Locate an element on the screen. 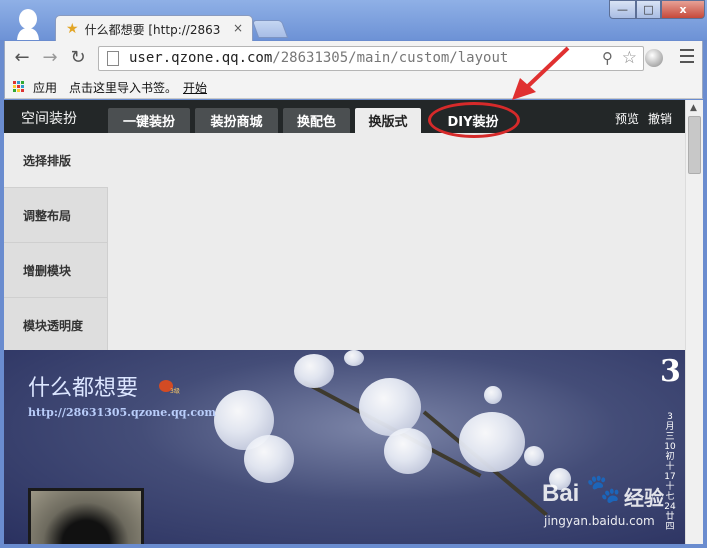 The width and height of the screenshot is (707, 548). calendar-entry: 初 is located at coordinates (670, 457).